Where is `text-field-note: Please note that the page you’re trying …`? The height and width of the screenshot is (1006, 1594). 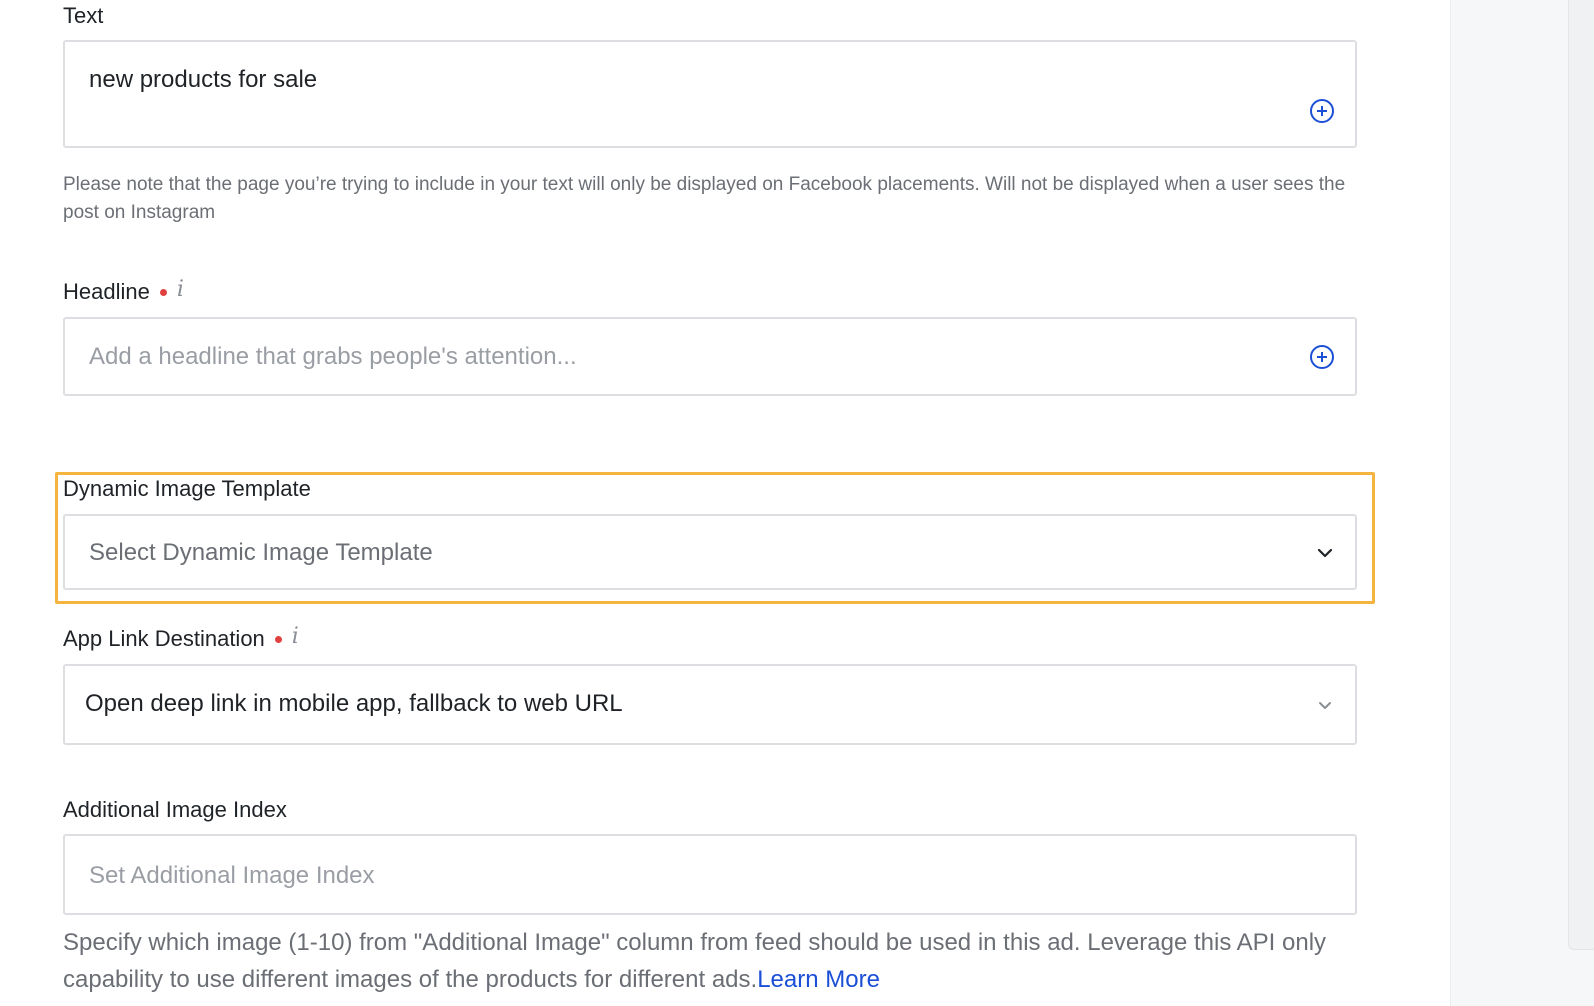
text-field-note: Please note that the page you’re trying … is located at coordinates (704, 198).